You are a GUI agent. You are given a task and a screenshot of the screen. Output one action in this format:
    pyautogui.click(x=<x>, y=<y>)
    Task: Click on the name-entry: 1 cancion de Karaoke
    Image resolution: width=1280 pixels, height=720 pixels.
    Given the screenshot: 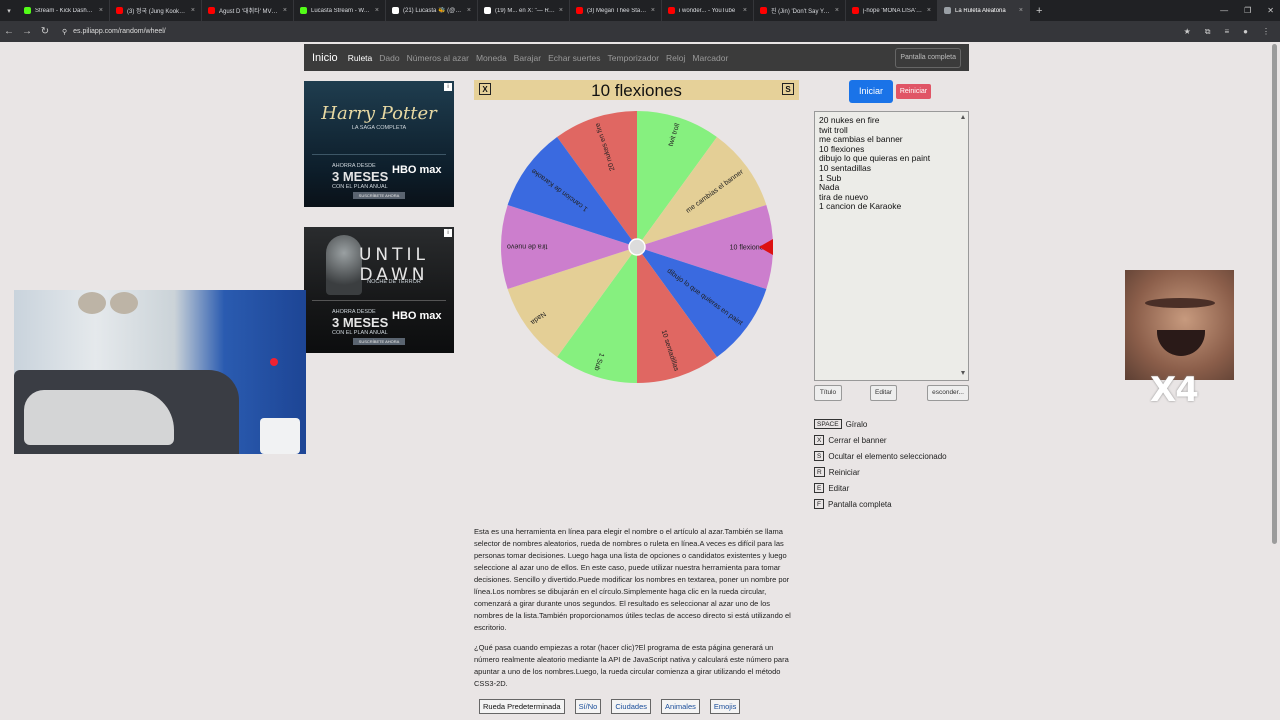 What is the action you would take?
    pyautogui.click(x=860, y=206)
    